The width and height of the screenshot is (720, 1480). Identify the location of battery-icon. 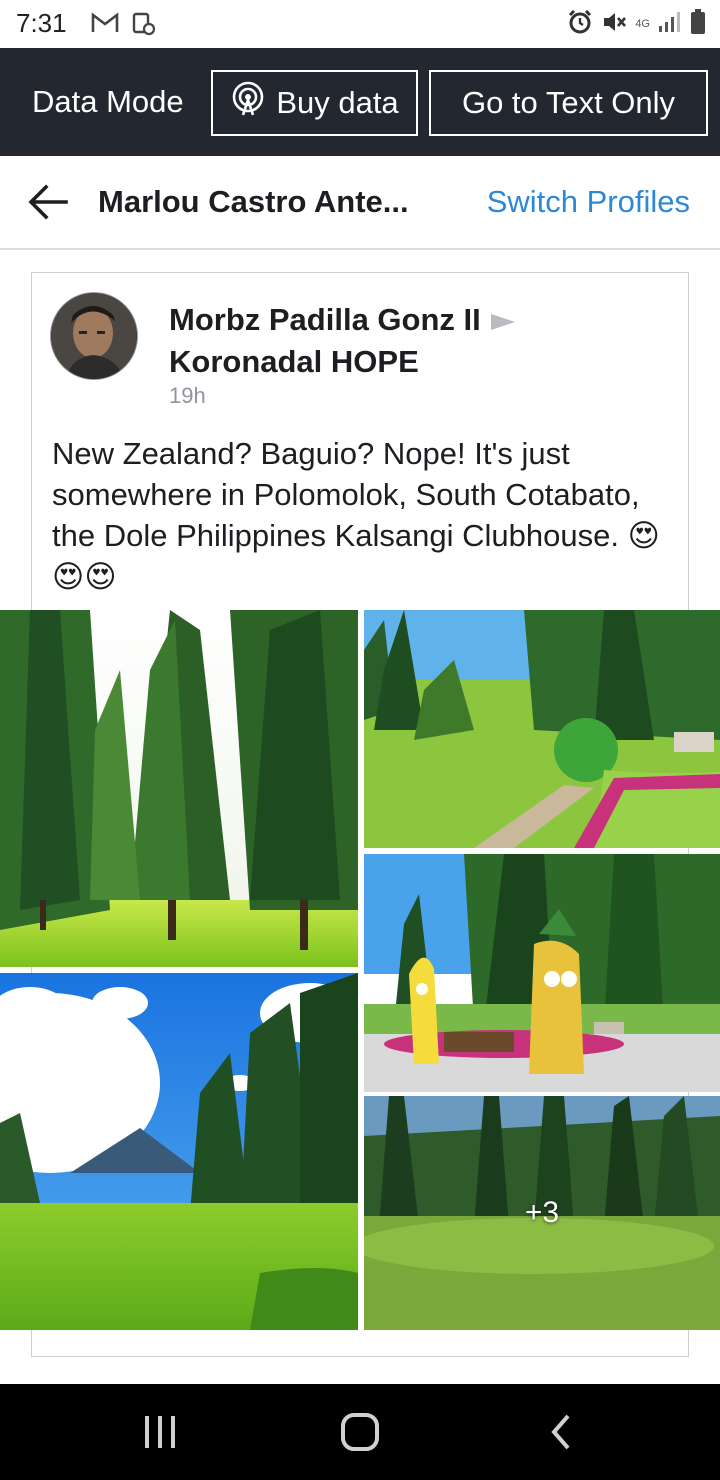
(698, 24).